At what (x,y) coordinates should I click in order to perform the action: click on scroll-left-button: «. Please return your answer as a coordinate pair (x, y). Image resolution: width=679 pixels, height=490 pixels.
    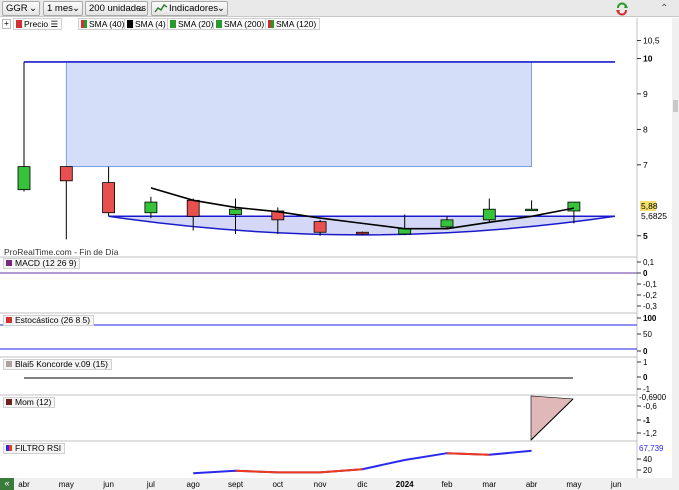
    Looking at the image, I should click on (7, 484).